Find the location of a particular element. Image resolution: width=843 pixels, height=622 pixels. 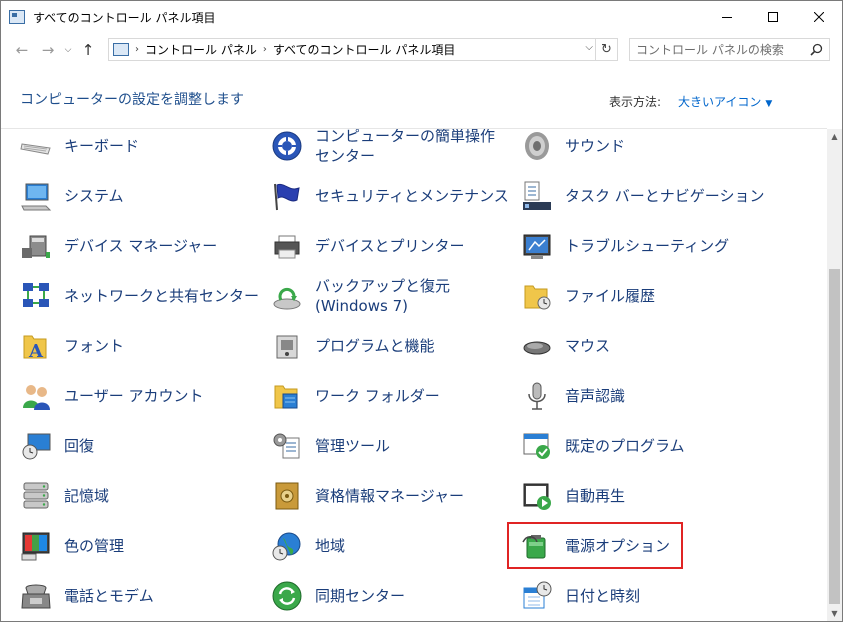

item-label: 自動再生 is located at coordinates (595, 496).